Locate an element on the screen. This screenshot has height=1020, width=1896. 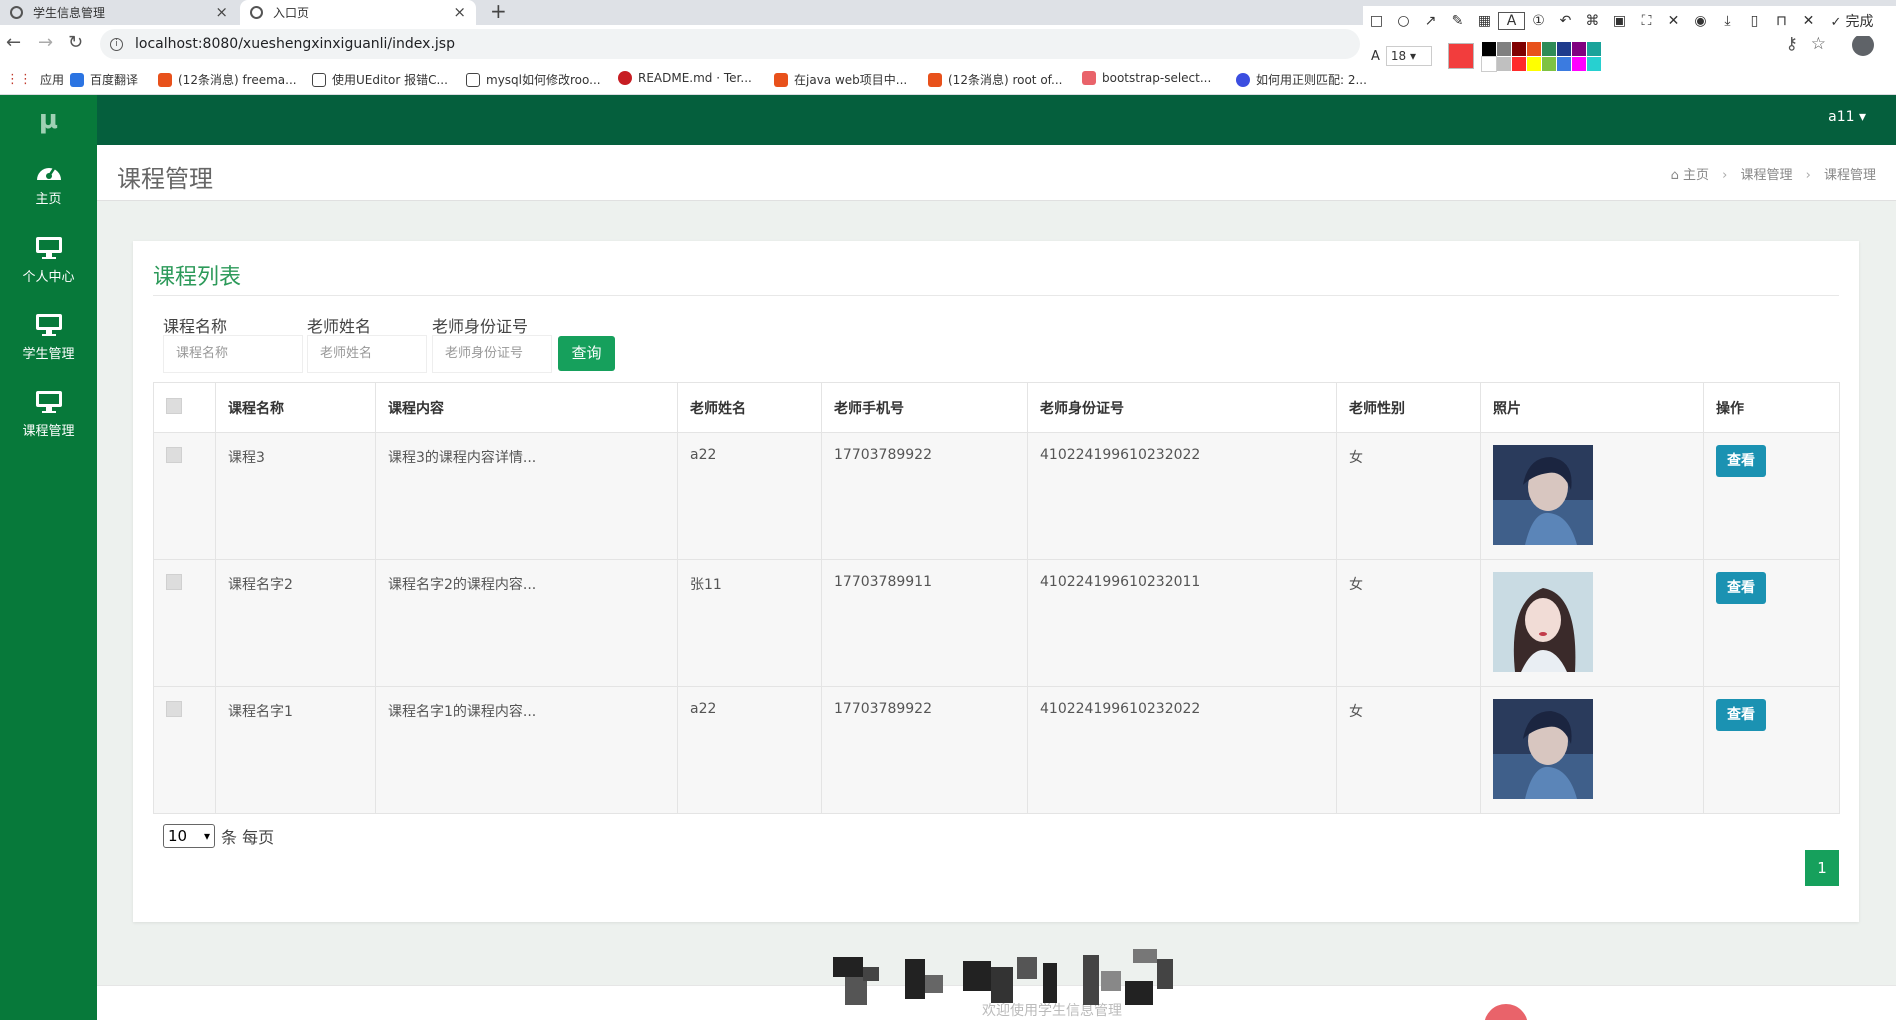
teacher-name-input: 老师姓名 is located at coordinates (367, 354).